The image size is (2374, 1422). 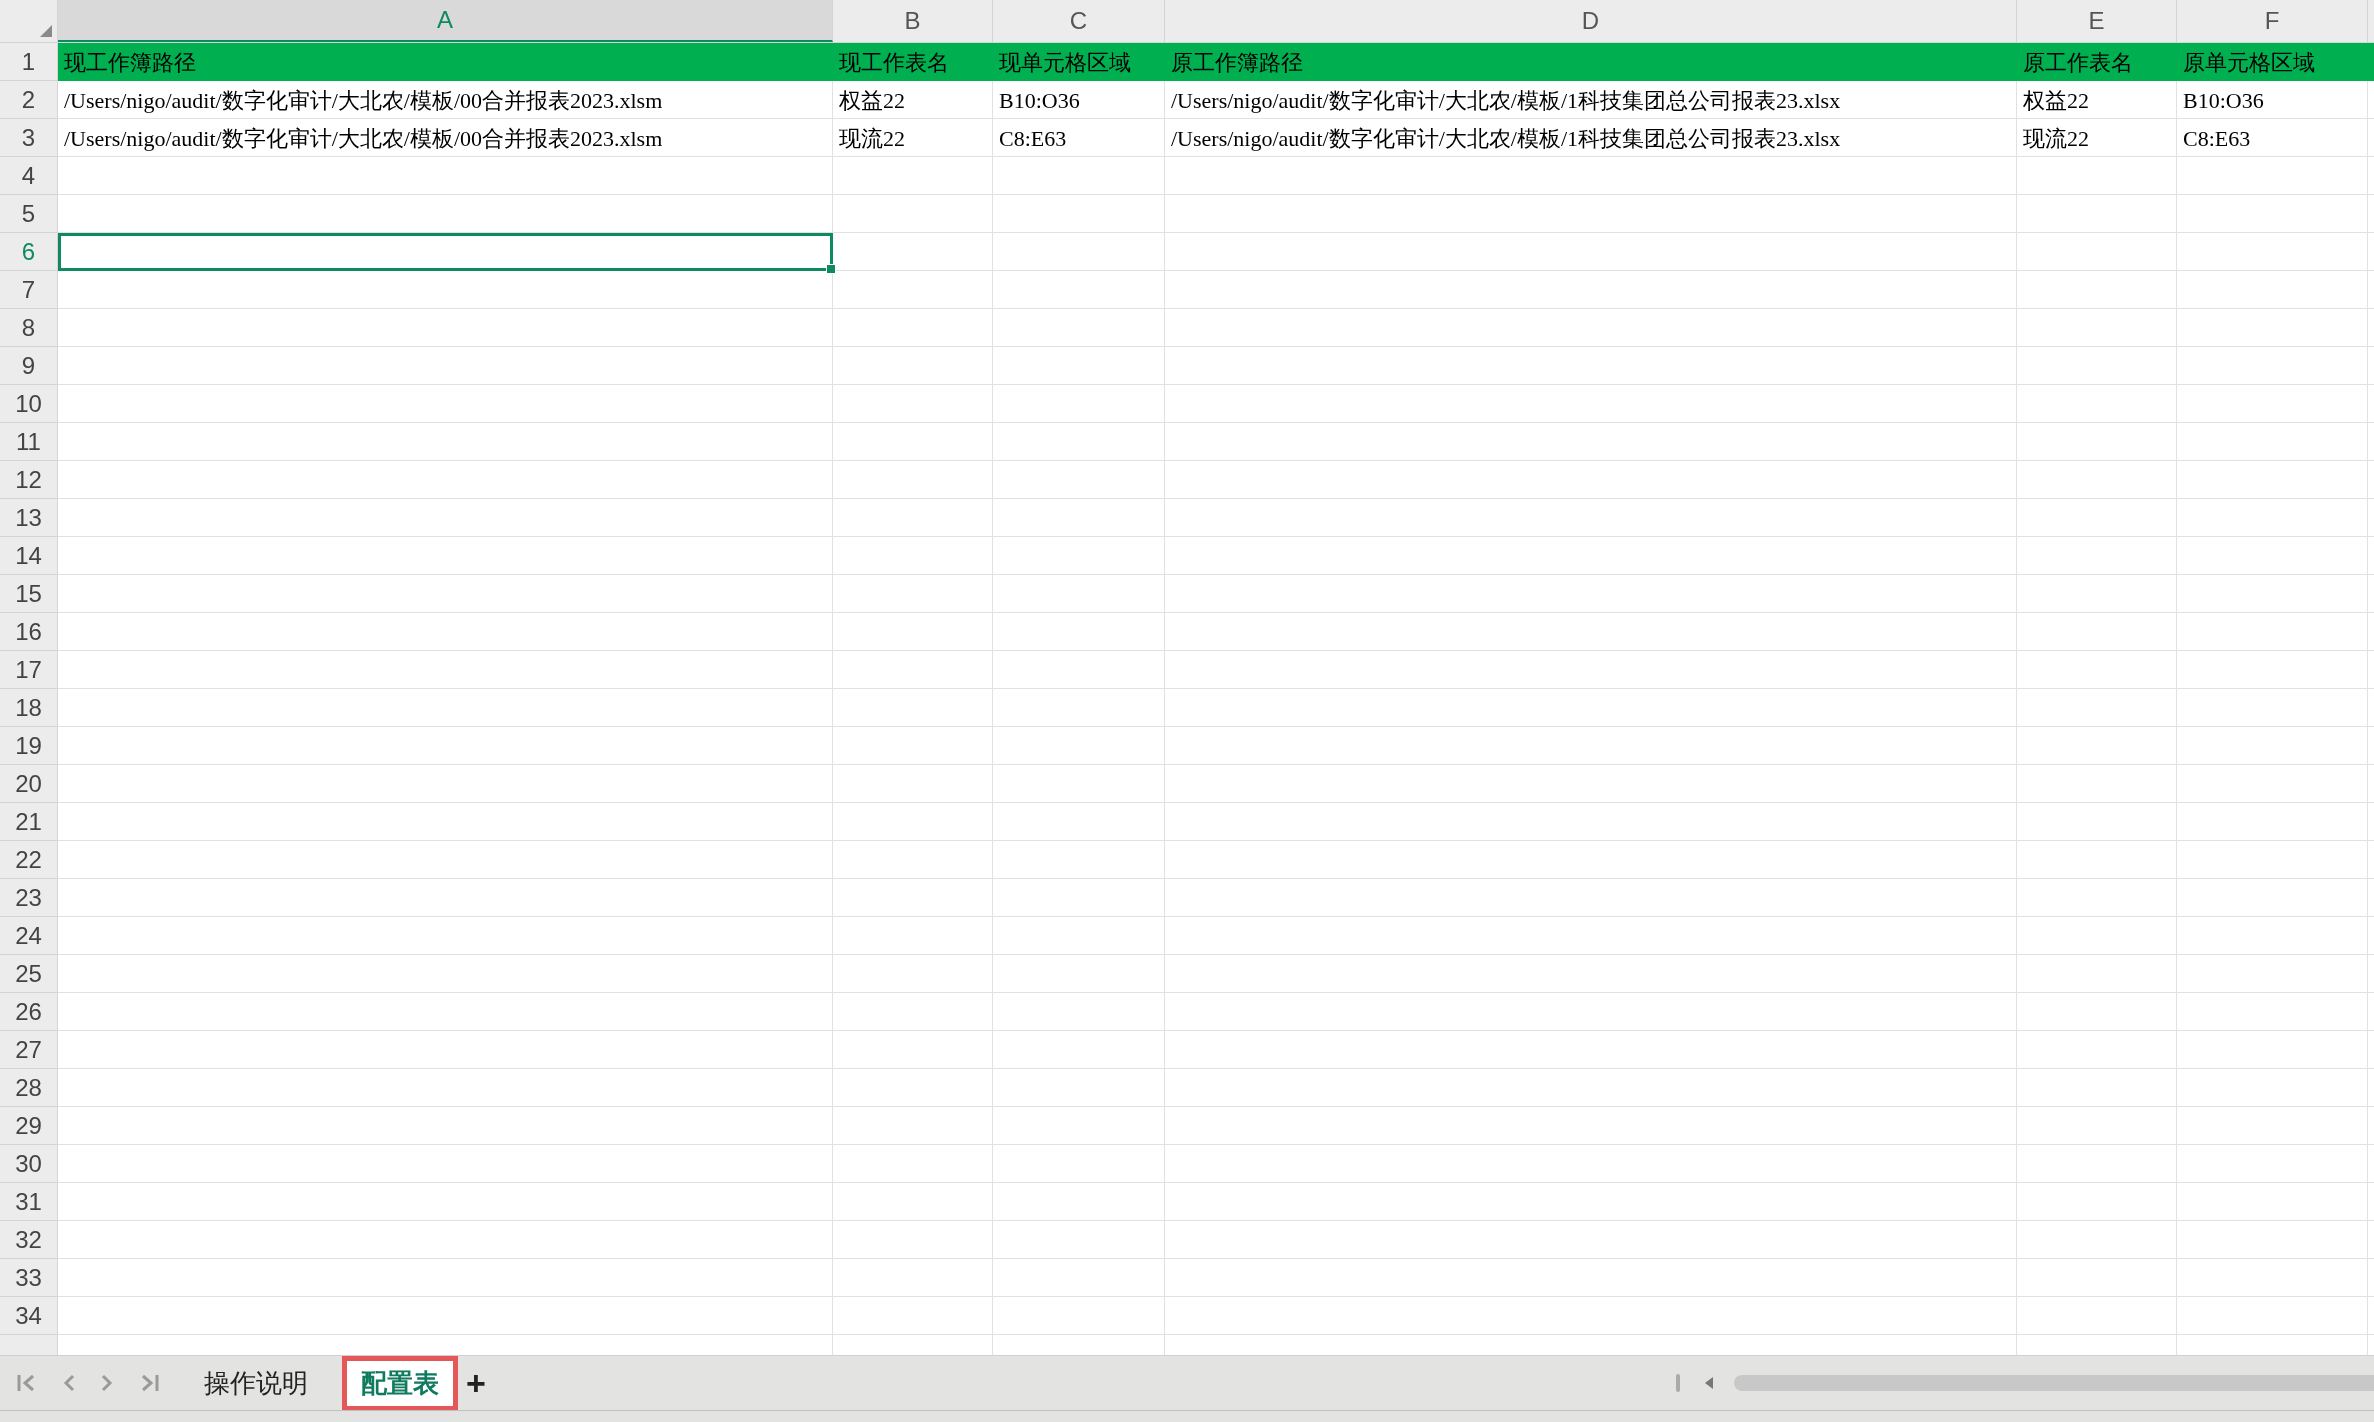 I want to click on horizontal-scrollbar, so click(x=2054, y=1383).